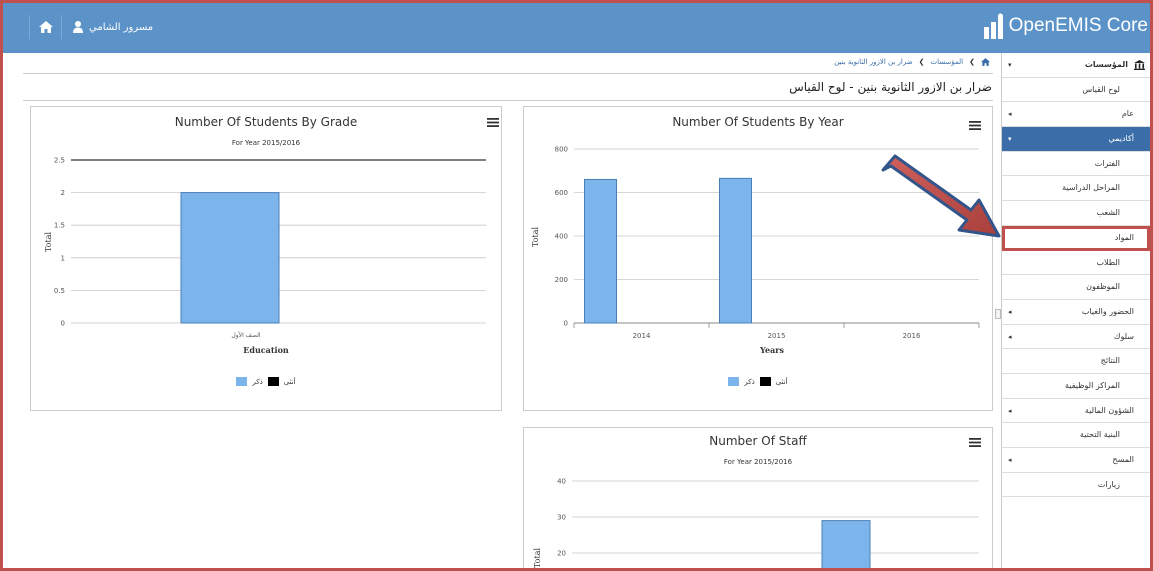  What do you see at coordinates (59, 226) in the screenshot?
I see `y-tick-label: 1.5` at bounding box center [59, 226].